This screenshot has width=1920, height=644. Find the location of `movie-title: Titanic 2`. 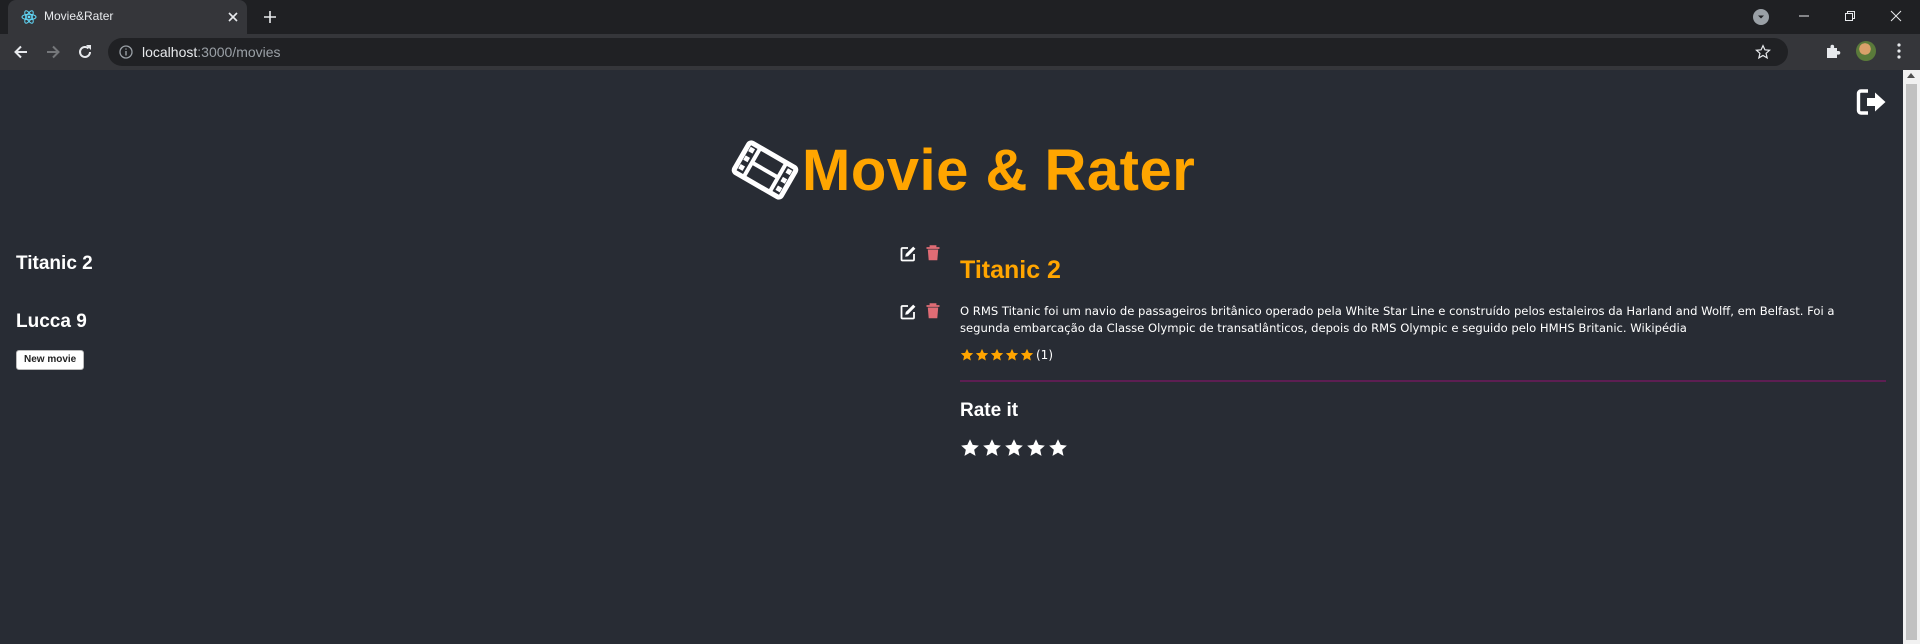

movie-title: Titanic 2 is located at coordinates (54, 263).